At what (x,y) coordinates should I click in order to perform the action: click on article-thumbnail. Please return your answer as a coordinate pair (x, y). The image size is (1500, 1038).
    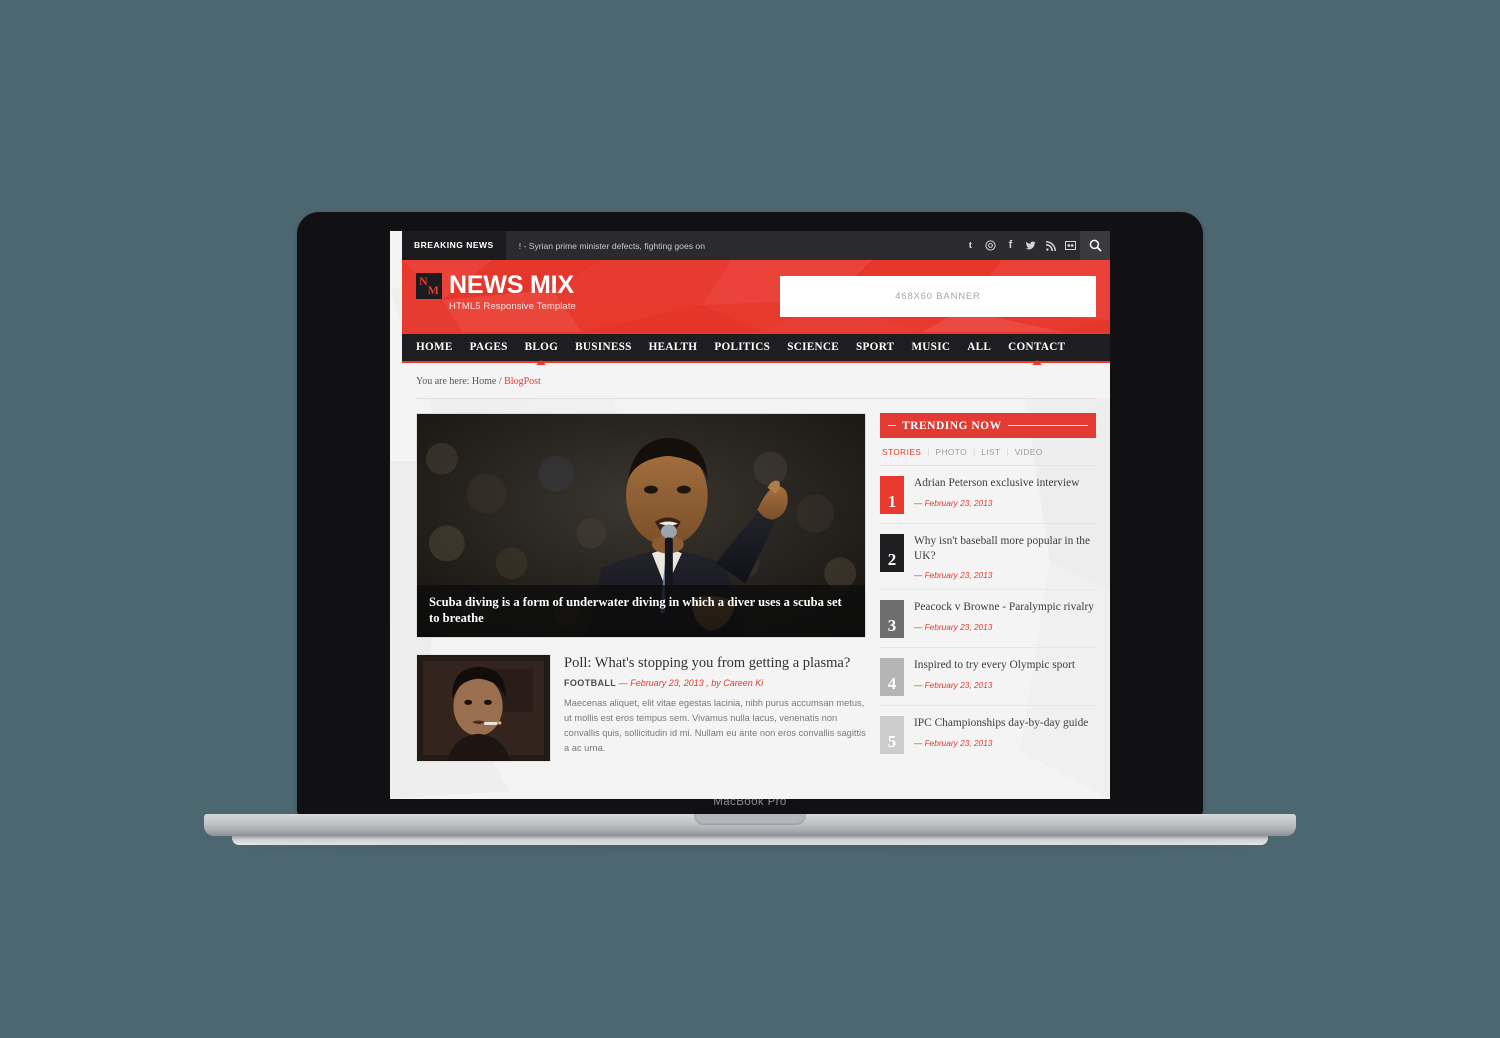
    Looking at the image, I should click on (483, 708).